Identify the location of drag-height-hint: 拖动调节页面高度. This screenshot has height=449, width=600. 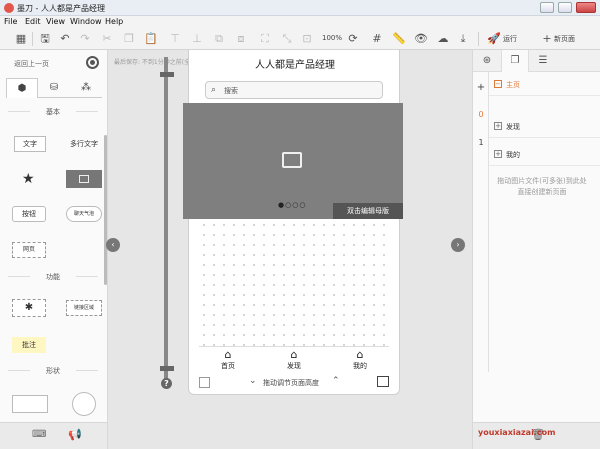
(291, 383).